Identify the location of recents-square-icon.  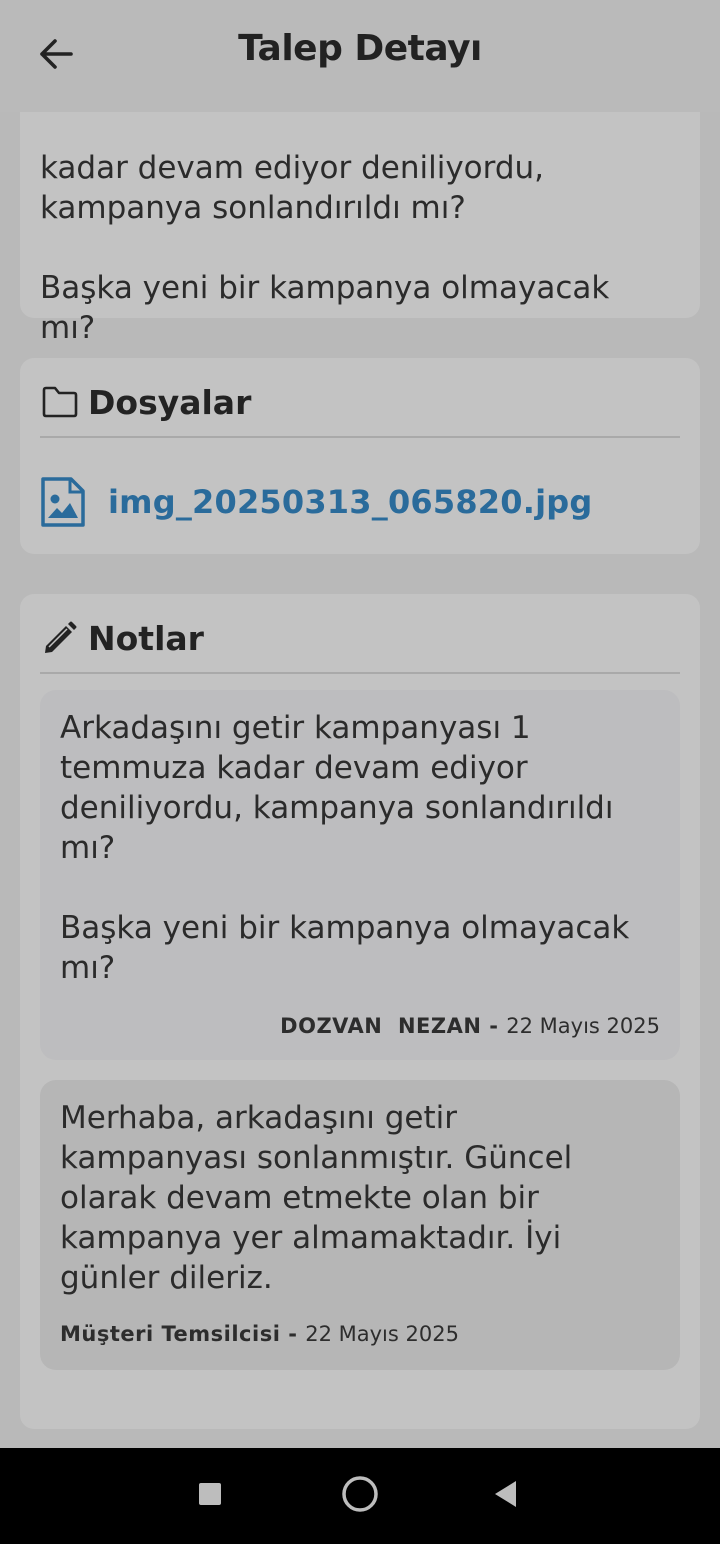
(210, 1496).